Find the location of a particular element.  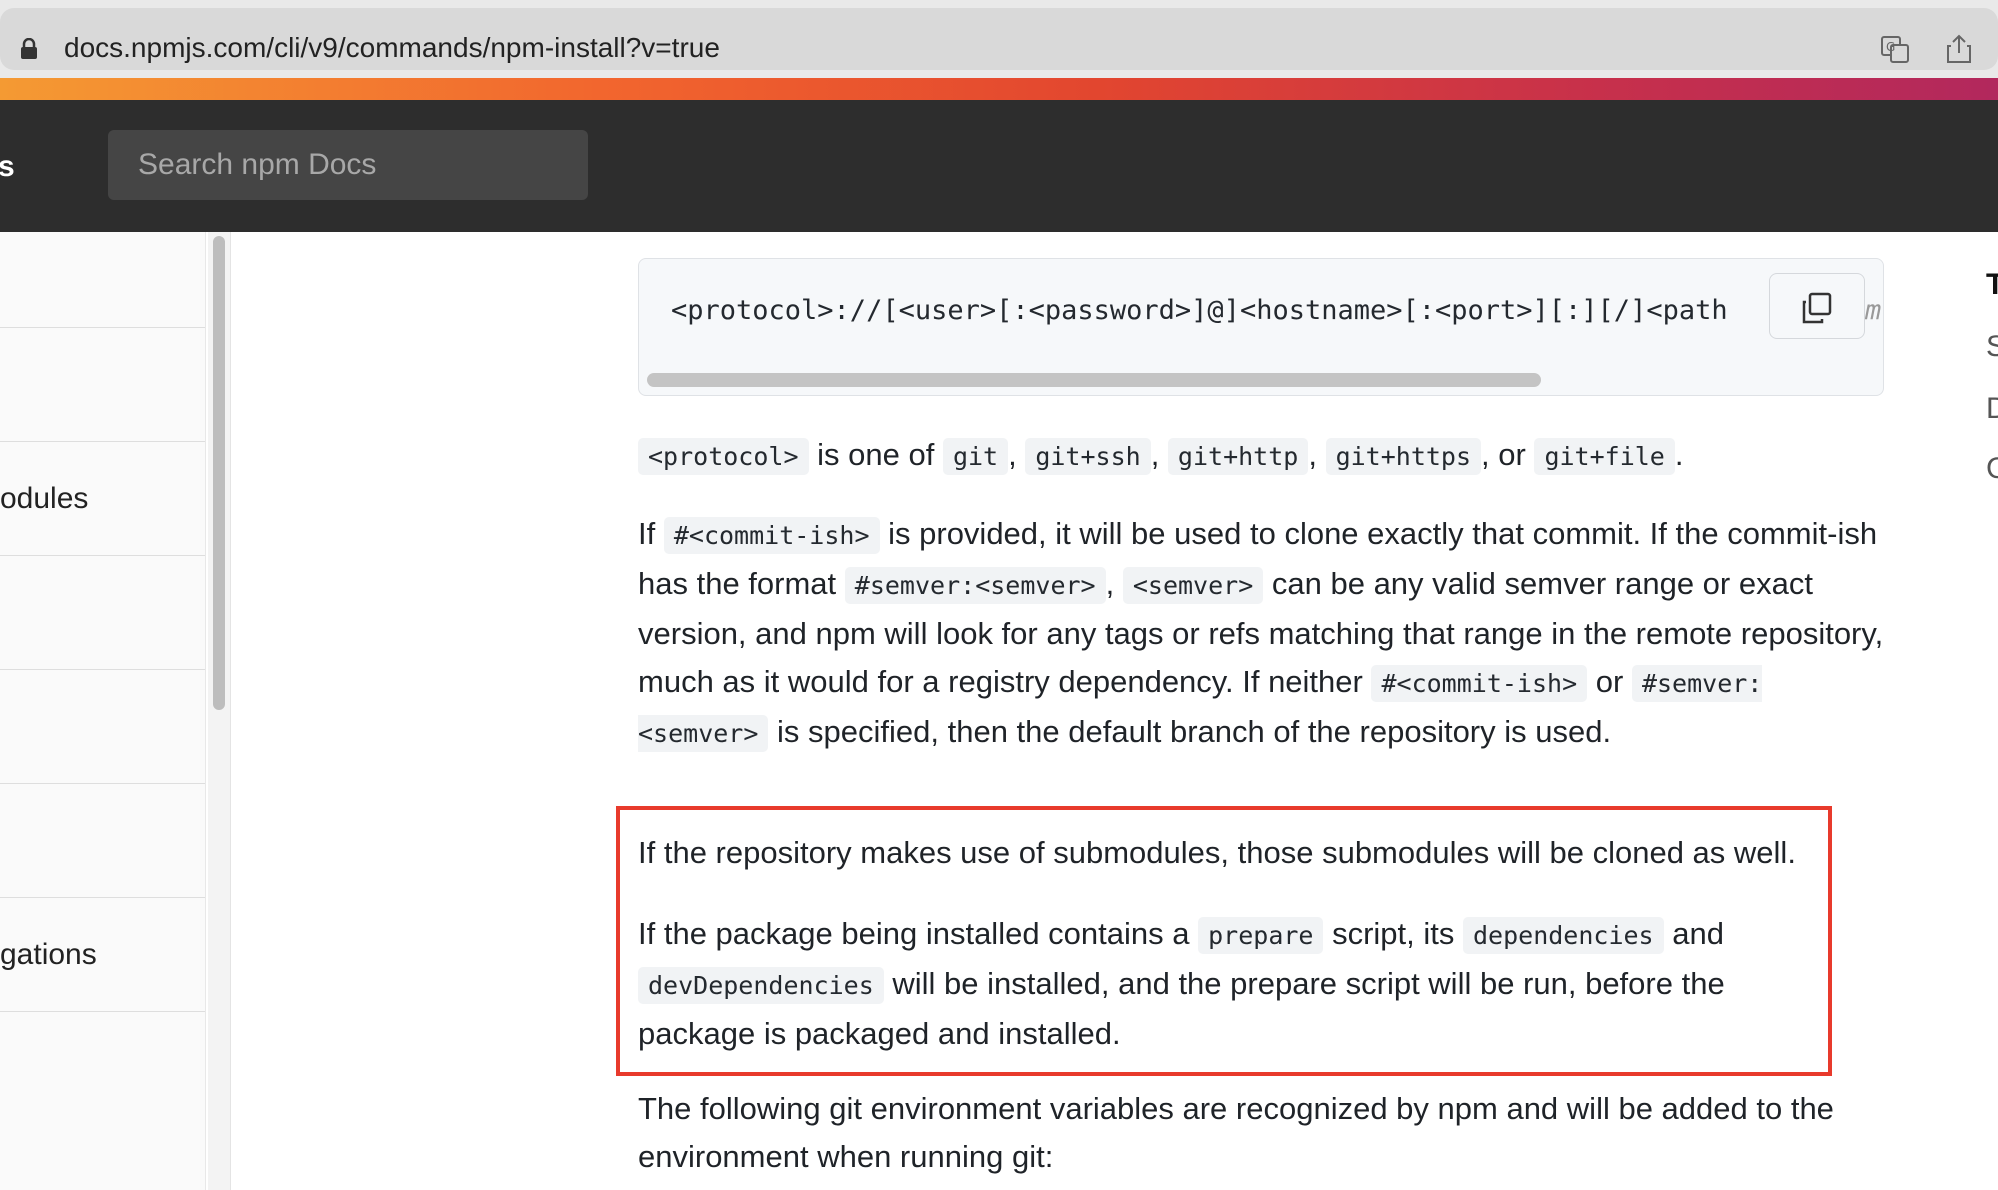

text: script, its is located at coordinates (1393, 933).